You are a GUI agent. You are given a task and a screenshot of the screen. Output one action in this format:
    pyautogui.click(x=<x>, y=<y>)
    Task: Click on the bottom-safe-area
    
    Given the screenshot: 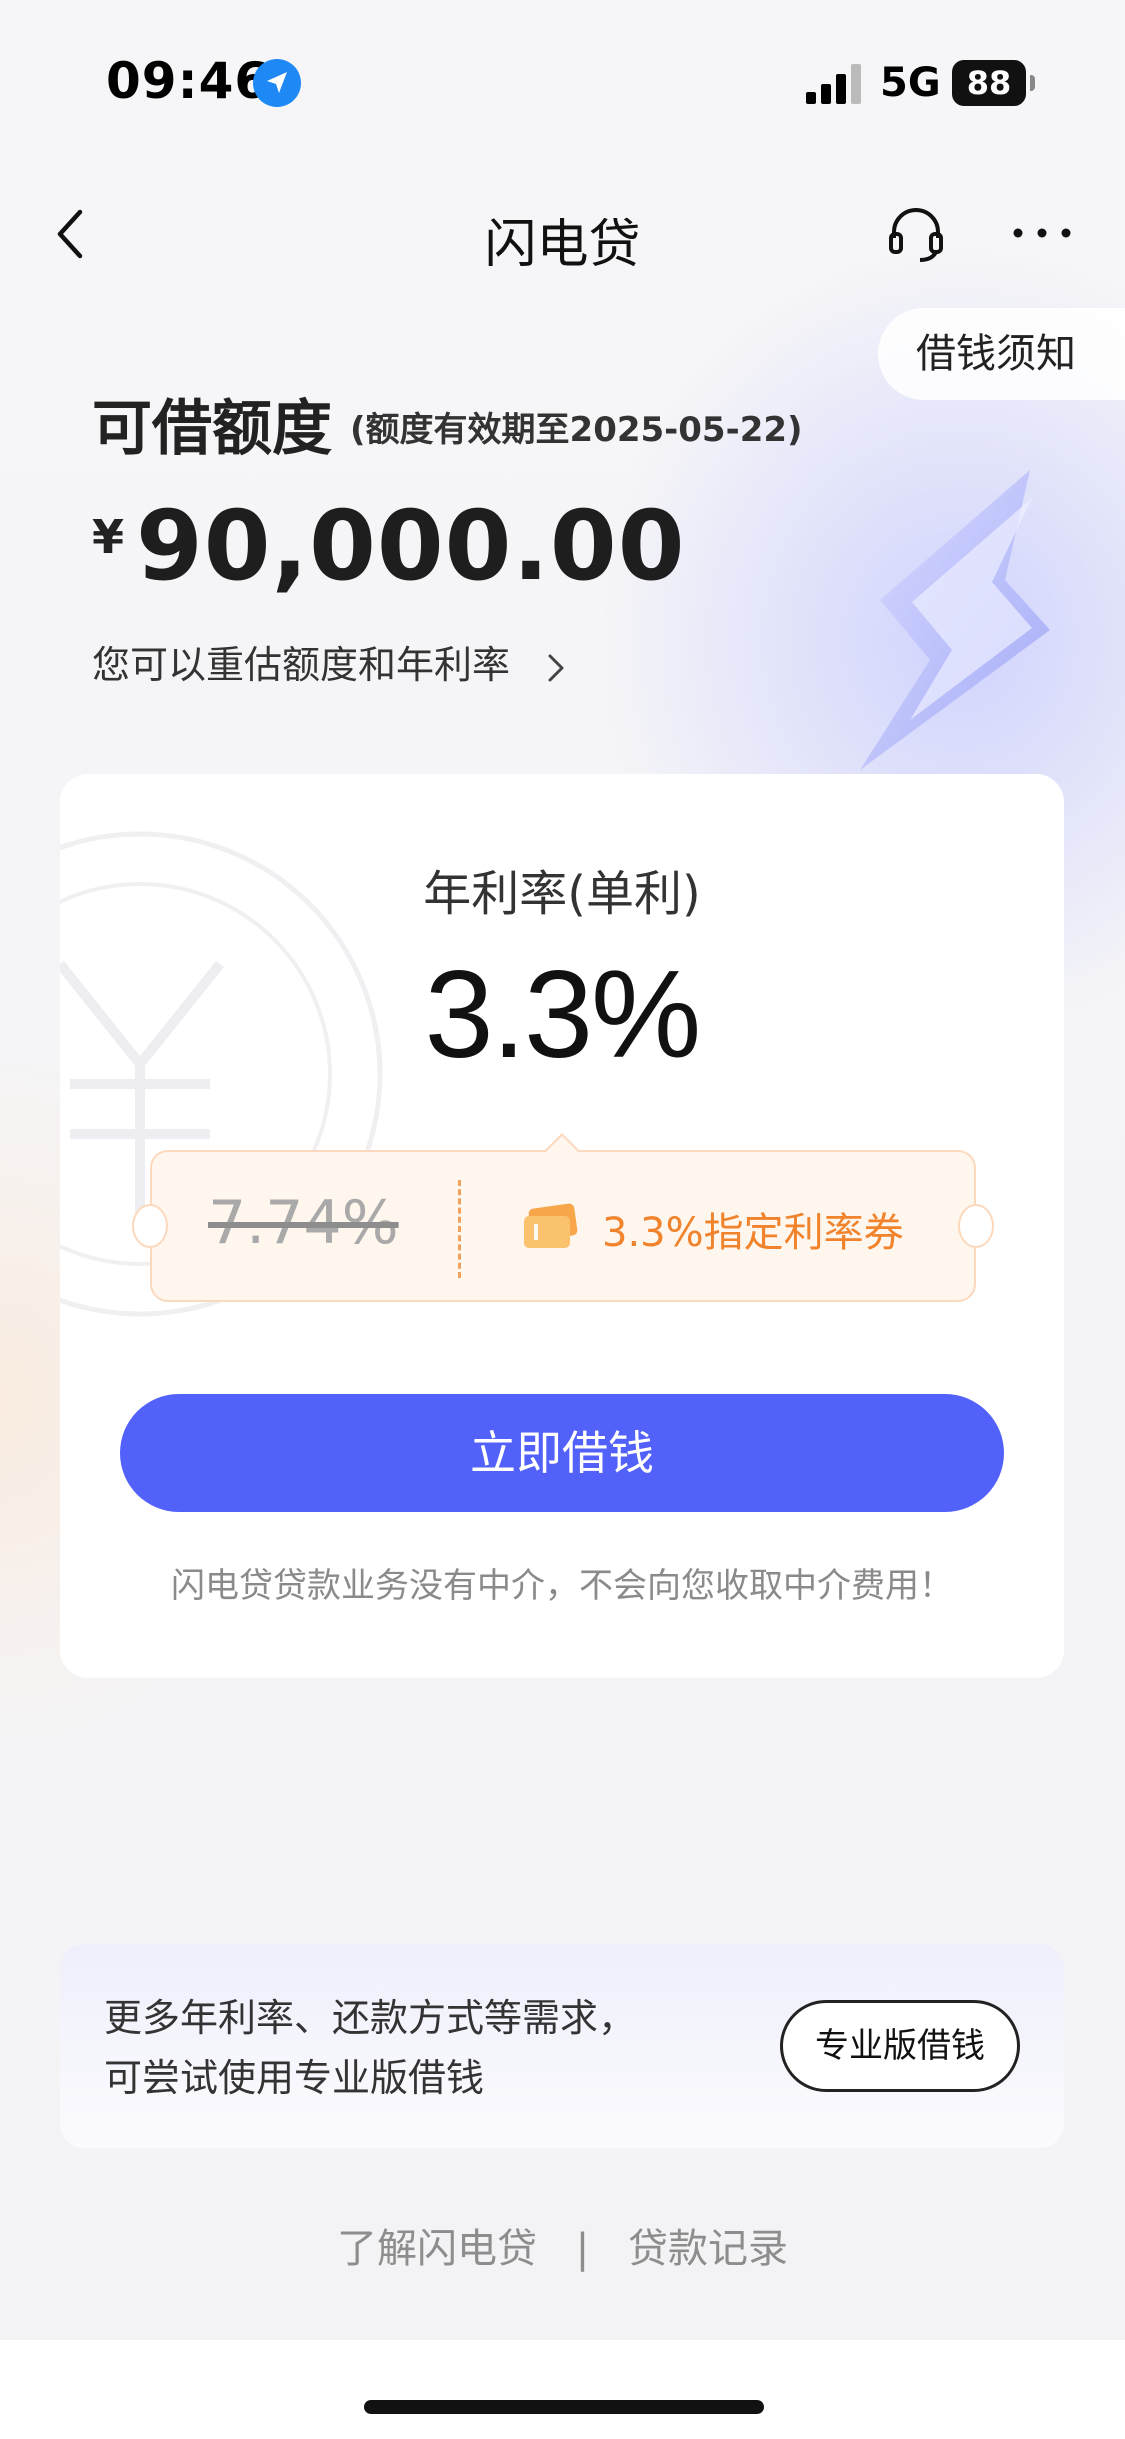 What is the action you would take?
    pyautogui.click(x=562, y=2389)
    